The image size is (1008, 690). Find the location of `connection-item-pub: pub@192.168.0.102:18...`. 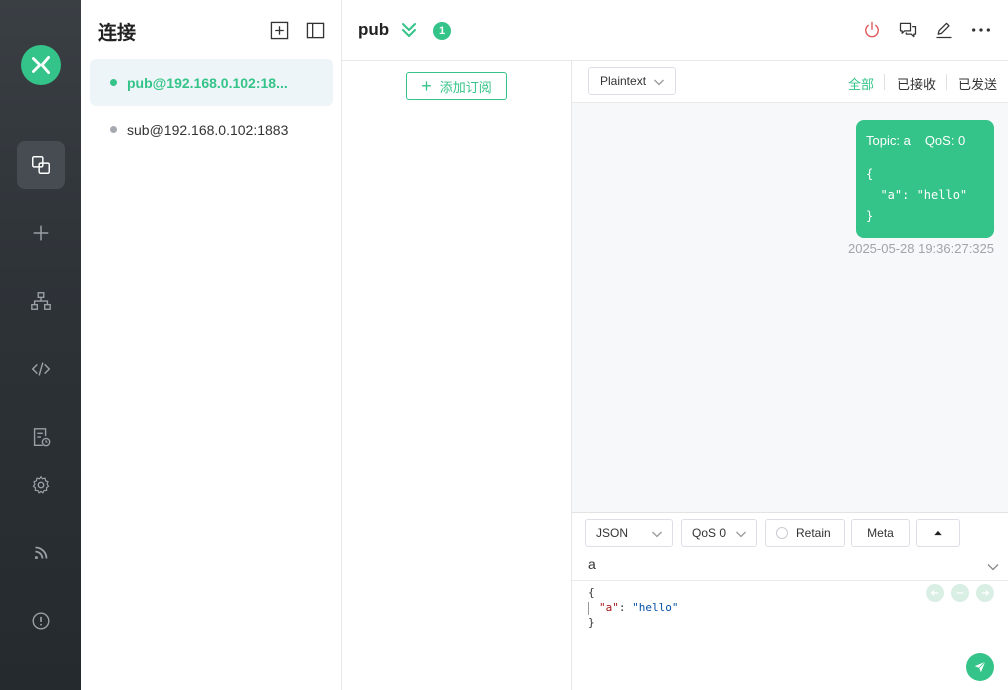

connection-item-pub: pub@192.168.0.102:18... is located at coordinates (211, 82).